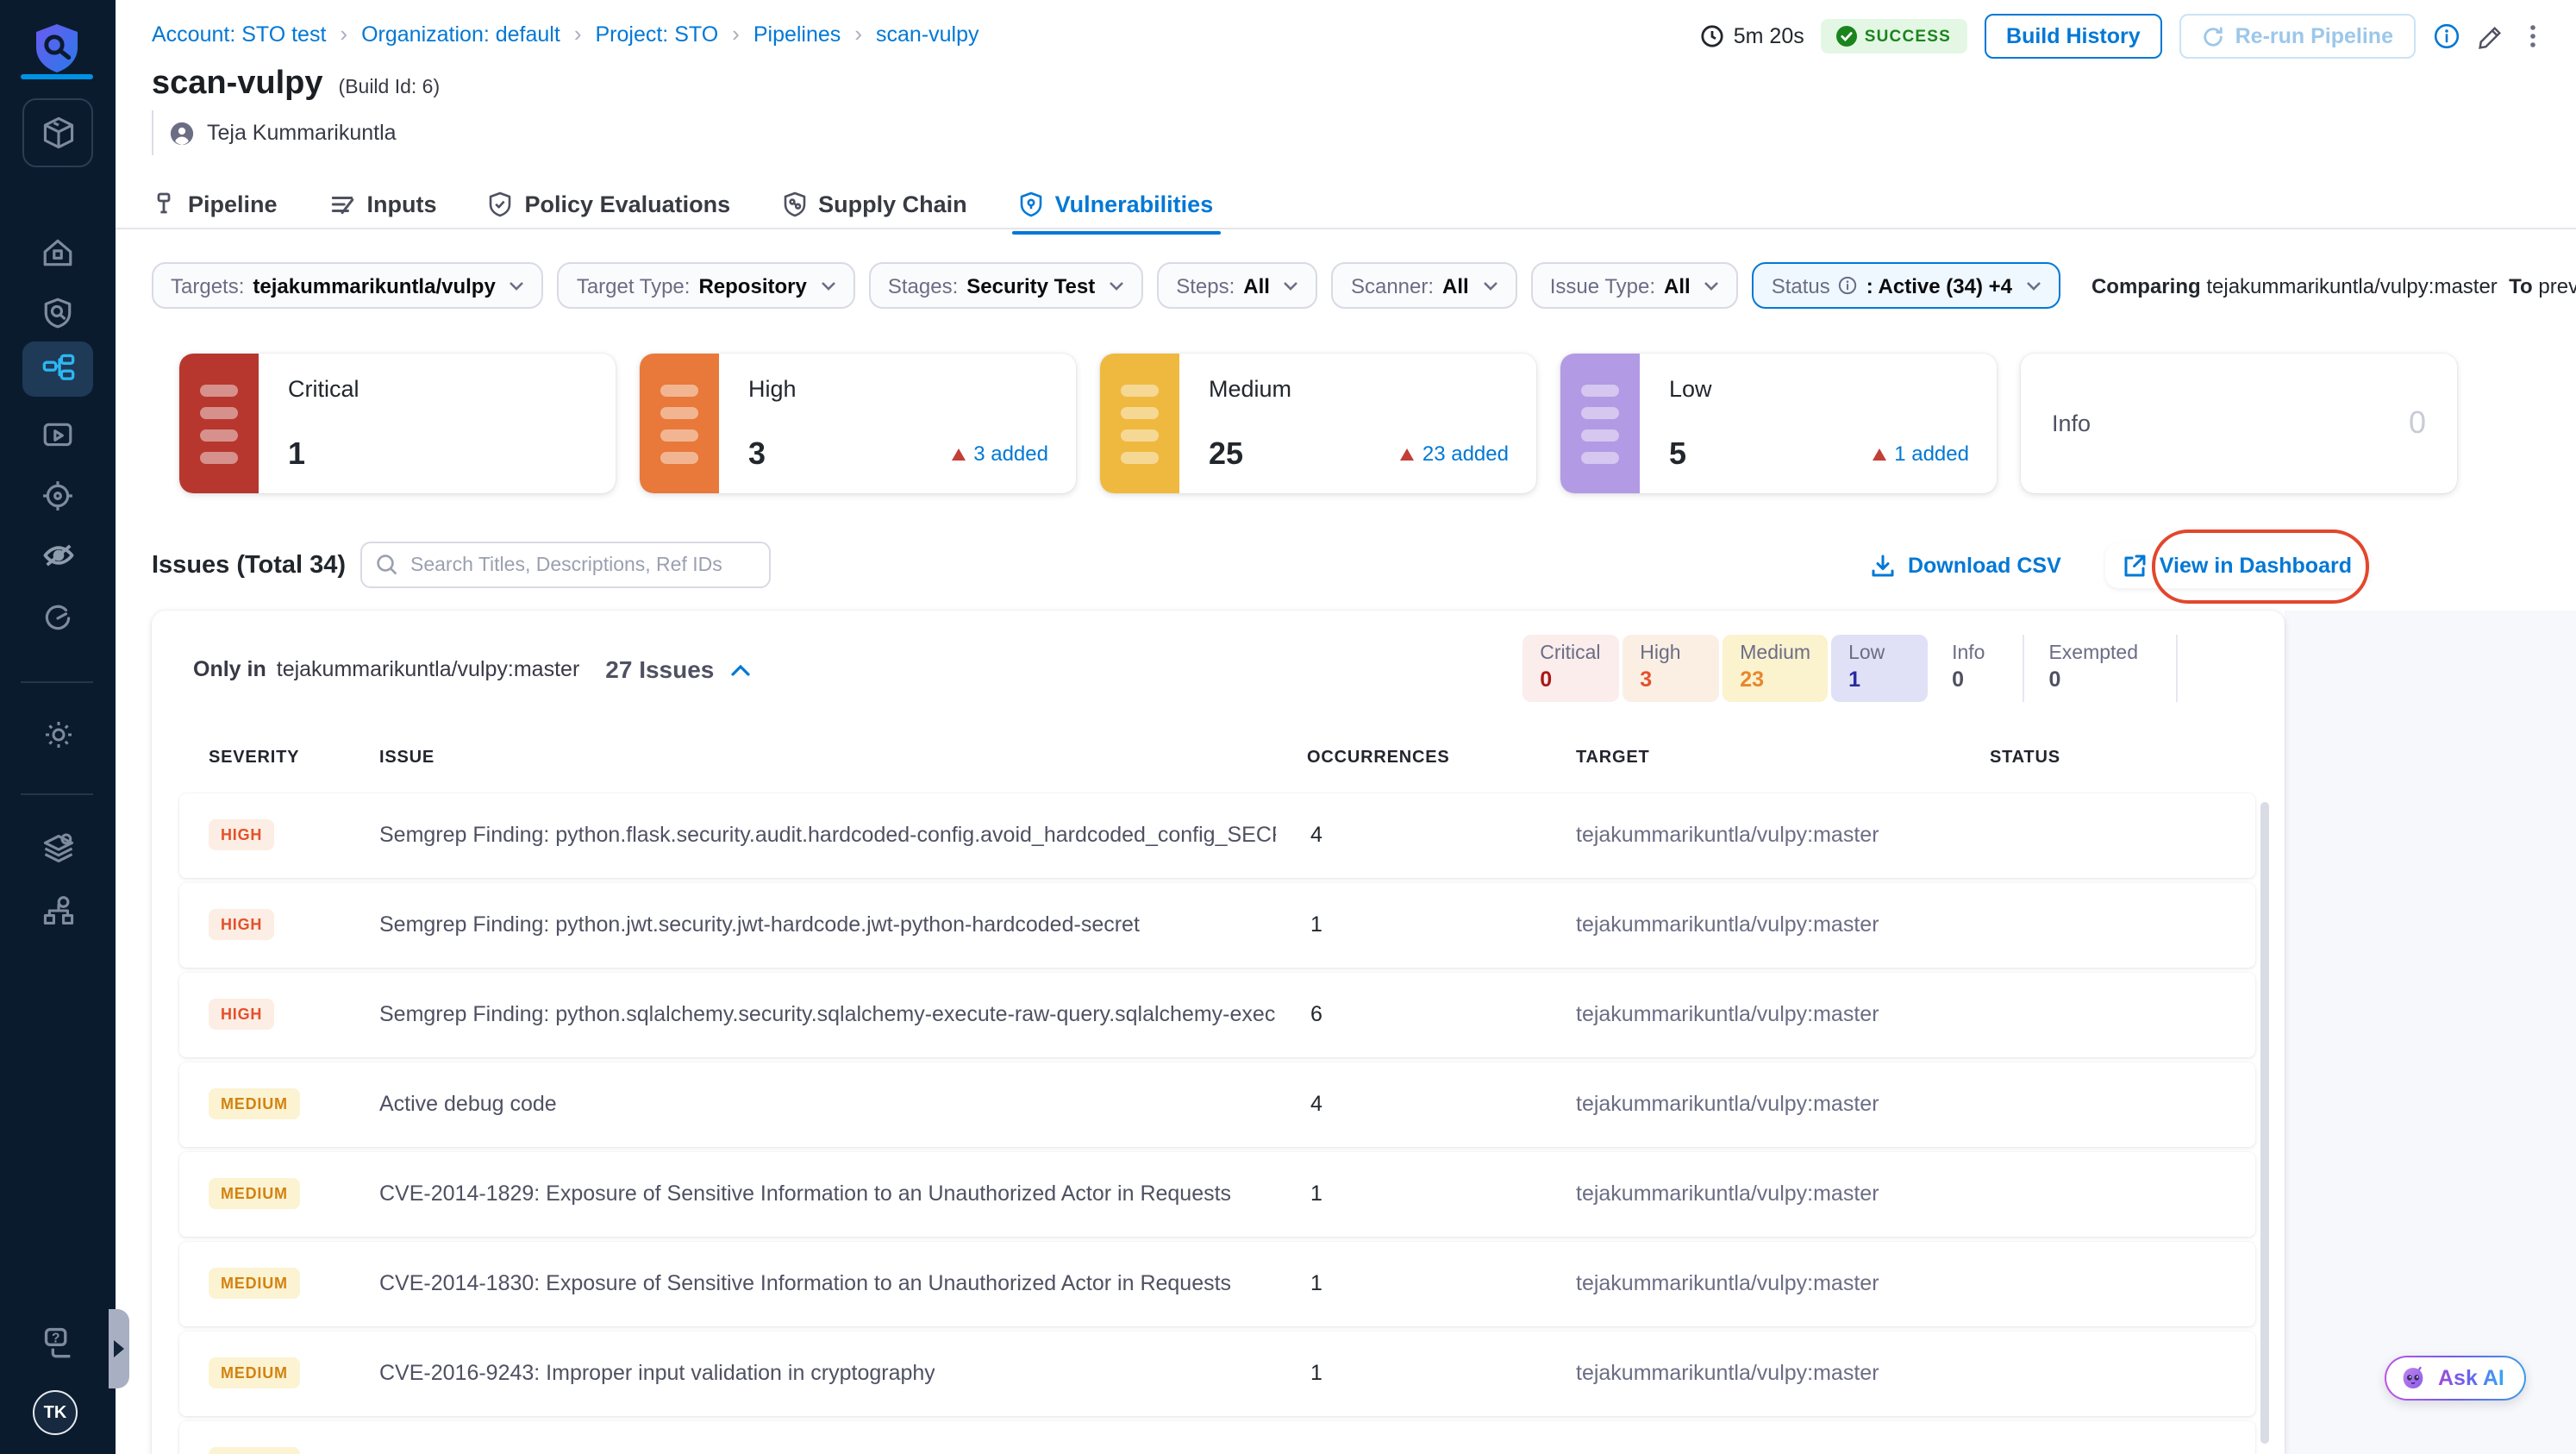 The height and width of the screenshot is (1454, 2576). What do you see at coordinates (2264, 1123) in the screenshot?
I see `table-scrollbar` at bounding box center [2264, 1123].